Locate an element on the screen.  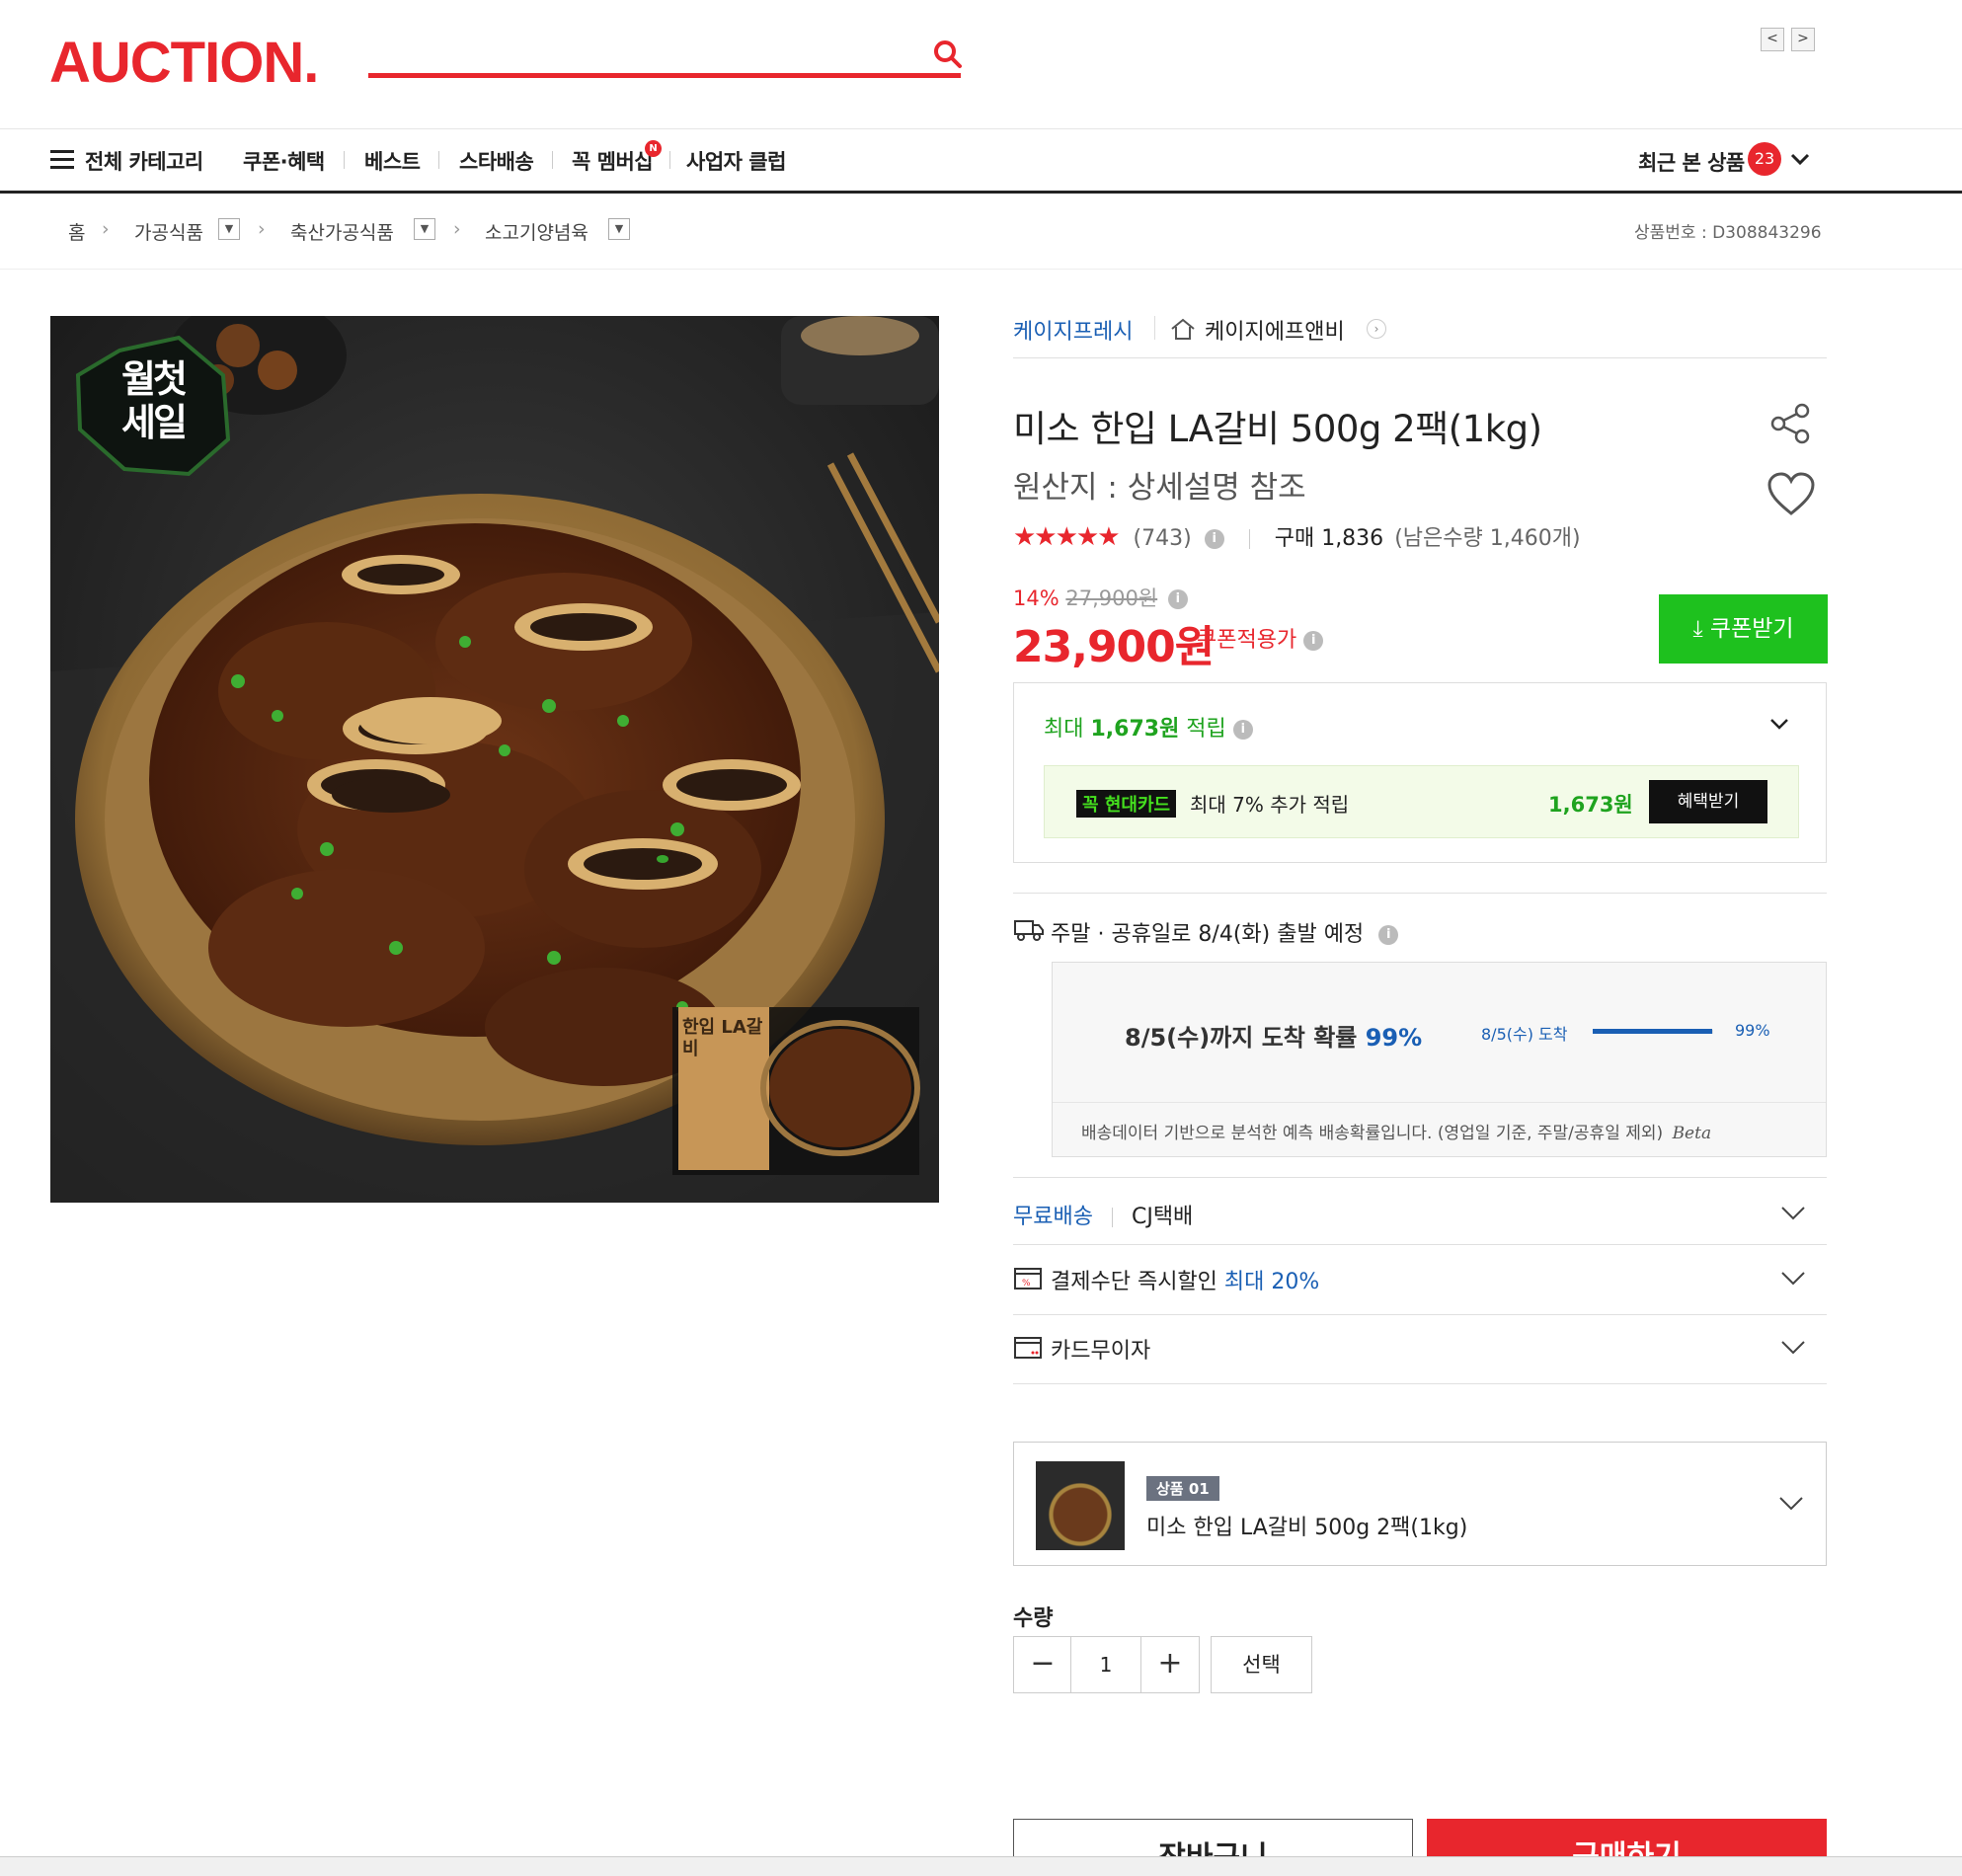
card-points-amount: 1,673원 is located at coordinates (1590, 805).